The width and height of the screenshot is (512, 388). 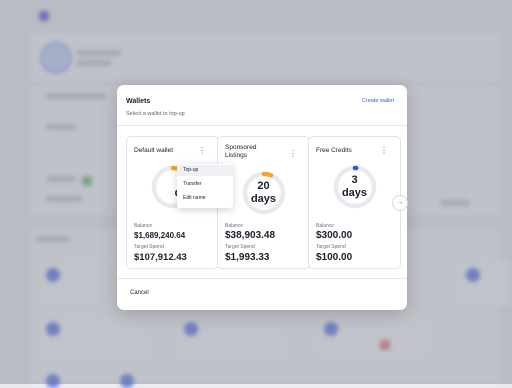 I want to click on wallet-name: Sponsored Listings, so click(x=241, y=151).